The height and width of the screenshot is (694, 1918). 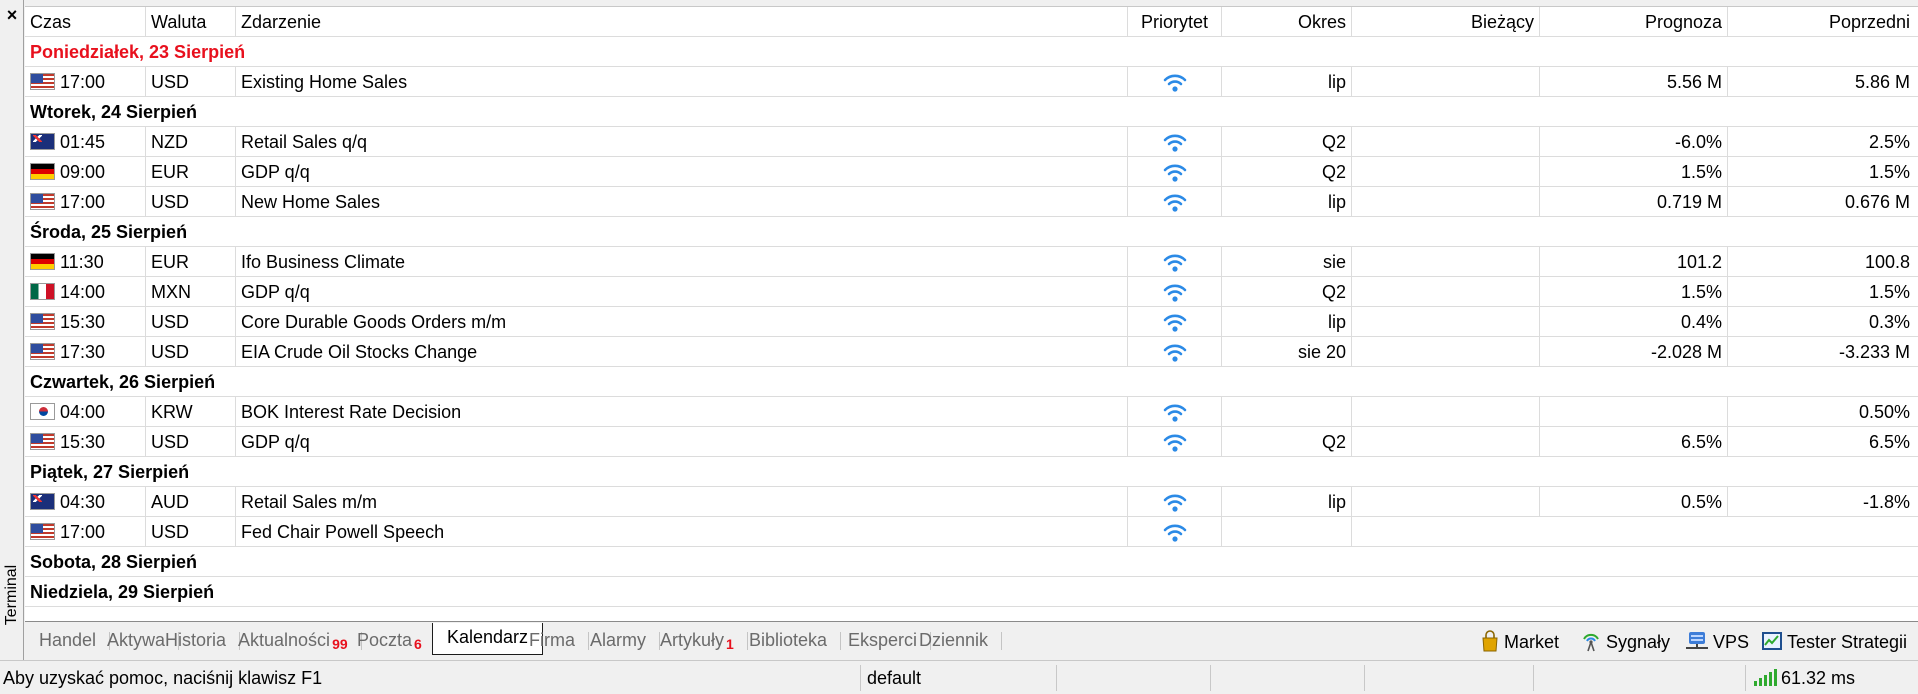 What do you see at coordinates (1633, 442) in the screenshot?
I see `event-forecast: 6.5%` at bounding box center [1633, 442].